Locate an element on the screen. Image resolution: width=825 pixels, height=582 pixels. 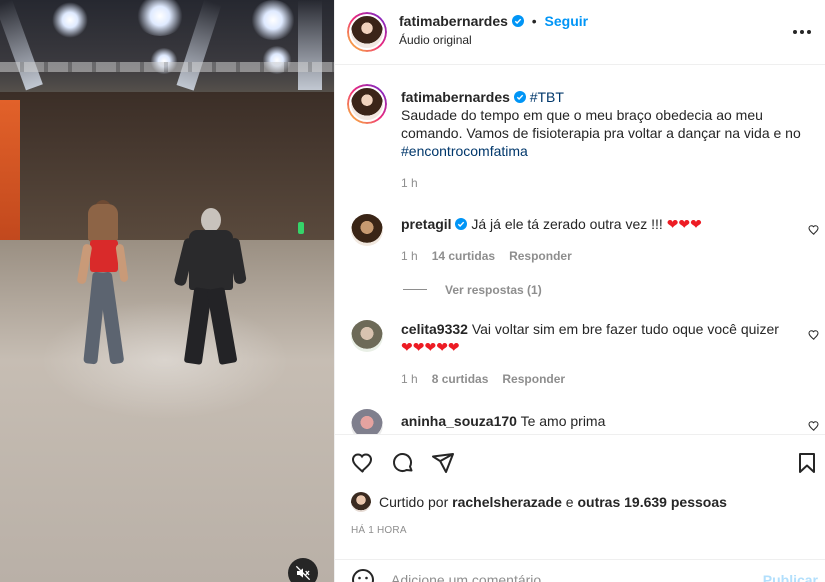
comment-3: aninha_souza170 Te amo prima is located at coordinates (503, 421).